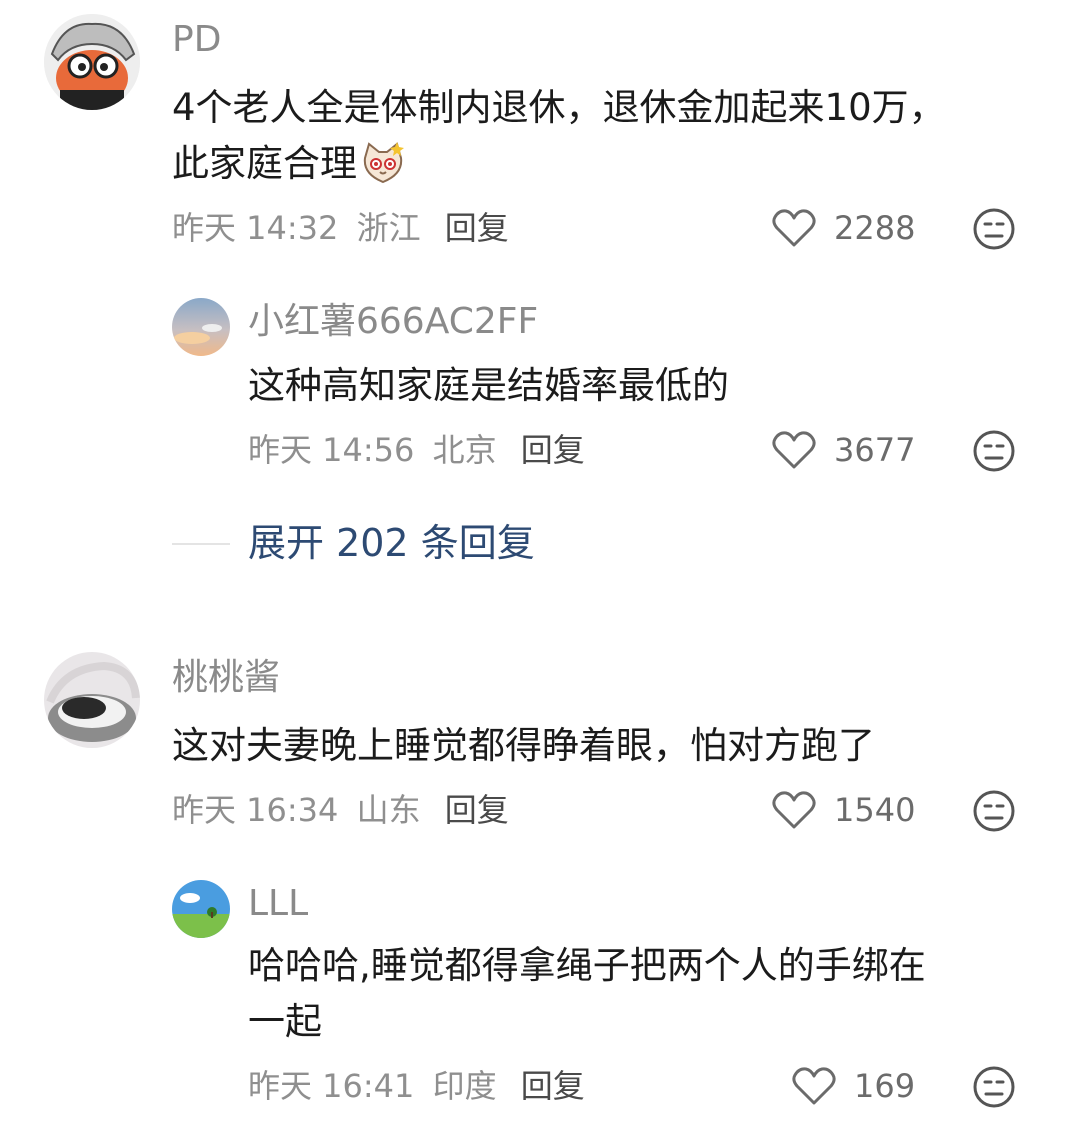 The height and width of the screenshot is (1132, 1078). I want to click on comment-location: 印度, so click(464, 1086).